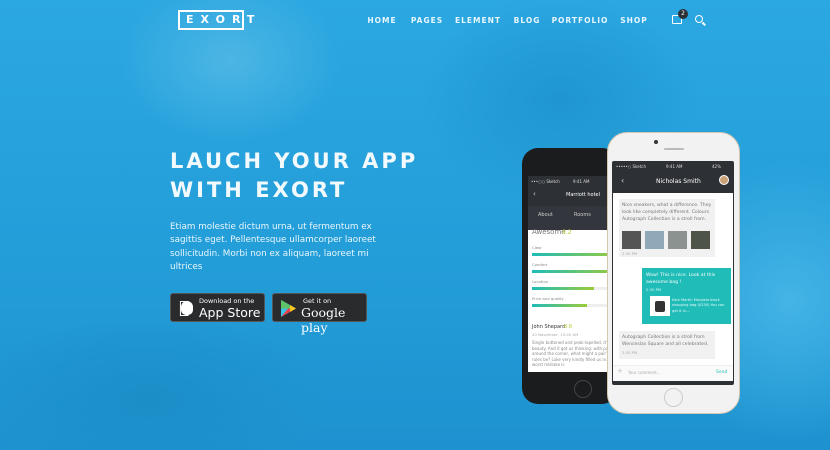  What do you see at coordinates (545, 215) in the screenshot?
I see `tab-about: About` at bounding box center [545, 215].